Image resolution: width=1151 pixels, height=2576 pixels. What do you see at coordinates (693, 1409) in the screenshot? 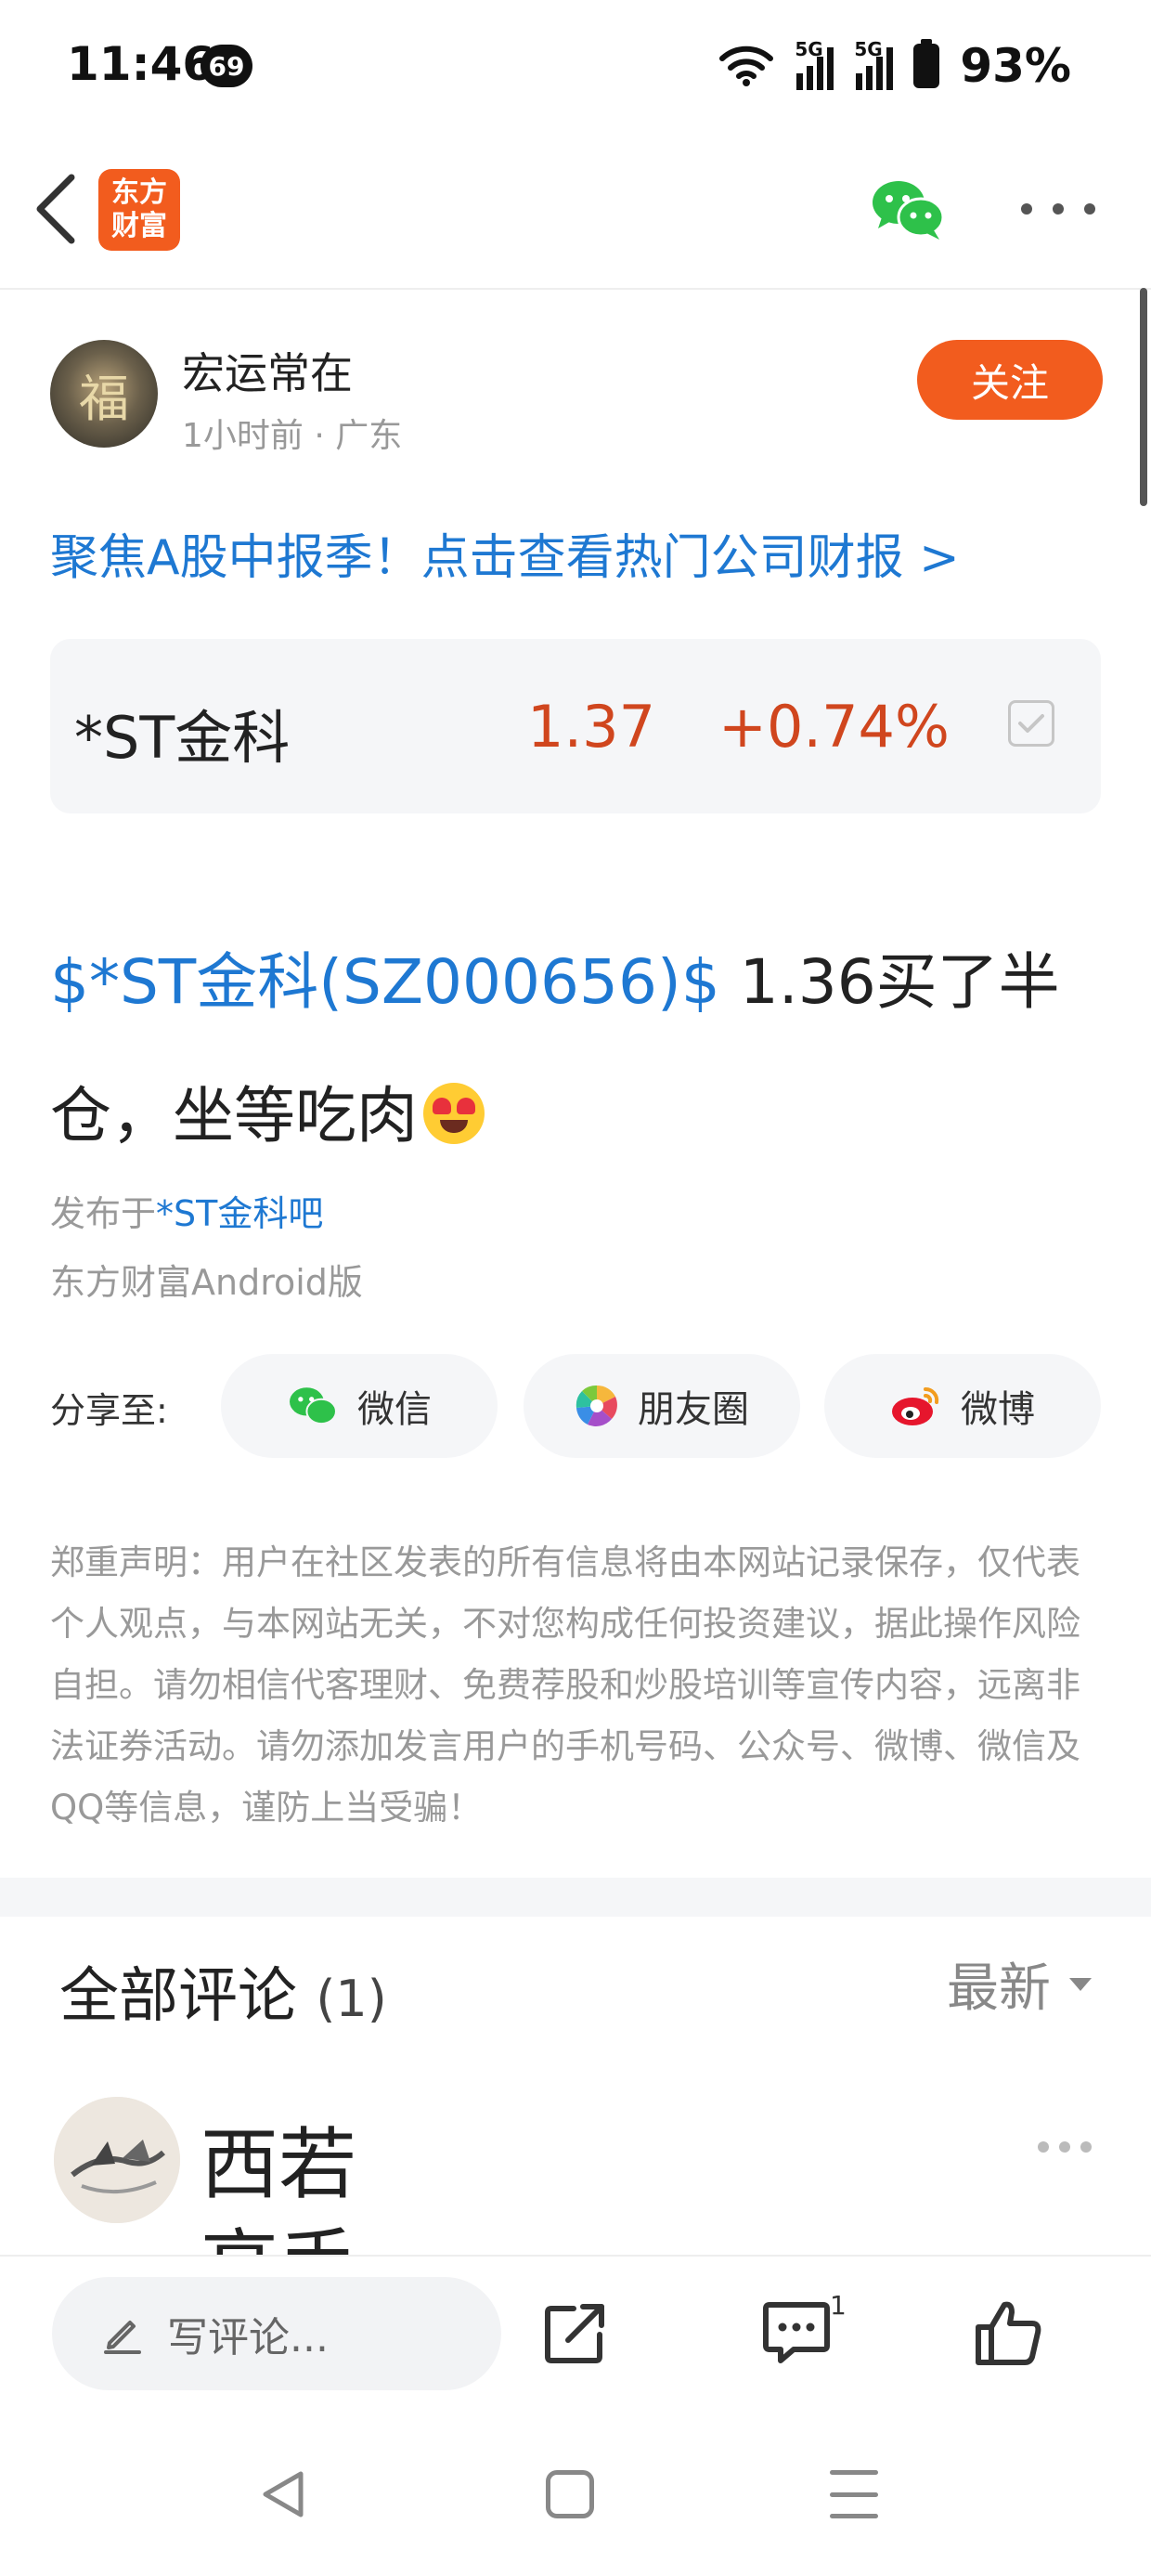
I see `share-moments-label: 朋友圈` at bounding box center [693, 1409].